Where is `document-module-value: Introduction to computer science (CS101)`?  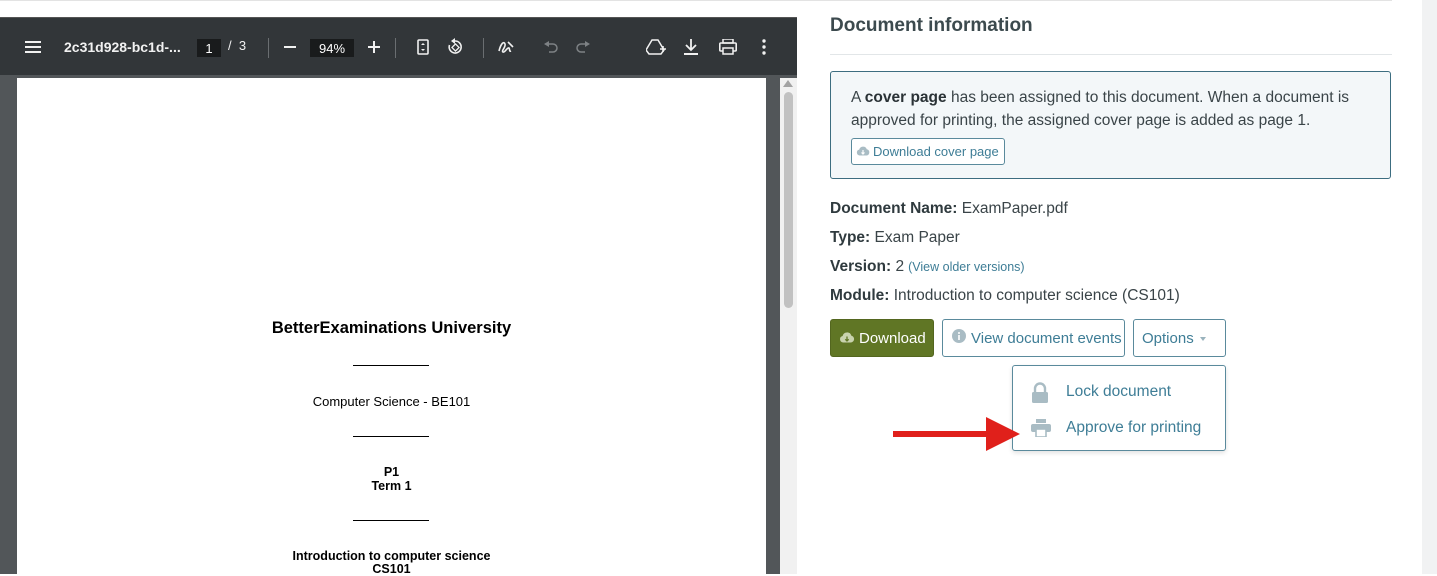 document-module-value: Introduction to computer science (CS101) is located at coordinates (1036, 295).